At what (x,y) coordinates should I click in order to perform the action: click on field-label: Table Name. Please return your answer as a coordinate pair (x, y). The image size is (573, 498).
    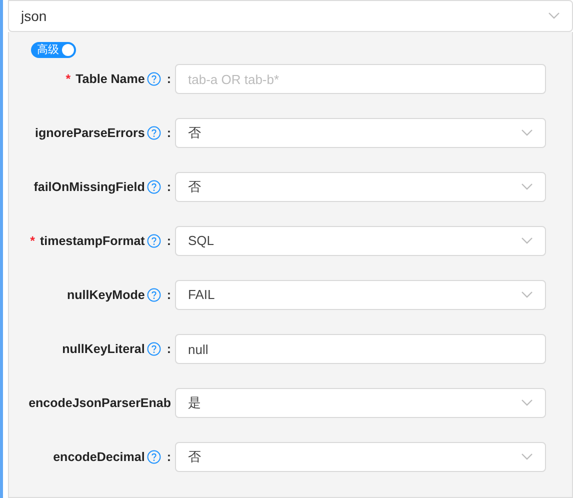
    Looking at the image, I should click on (110, 79).